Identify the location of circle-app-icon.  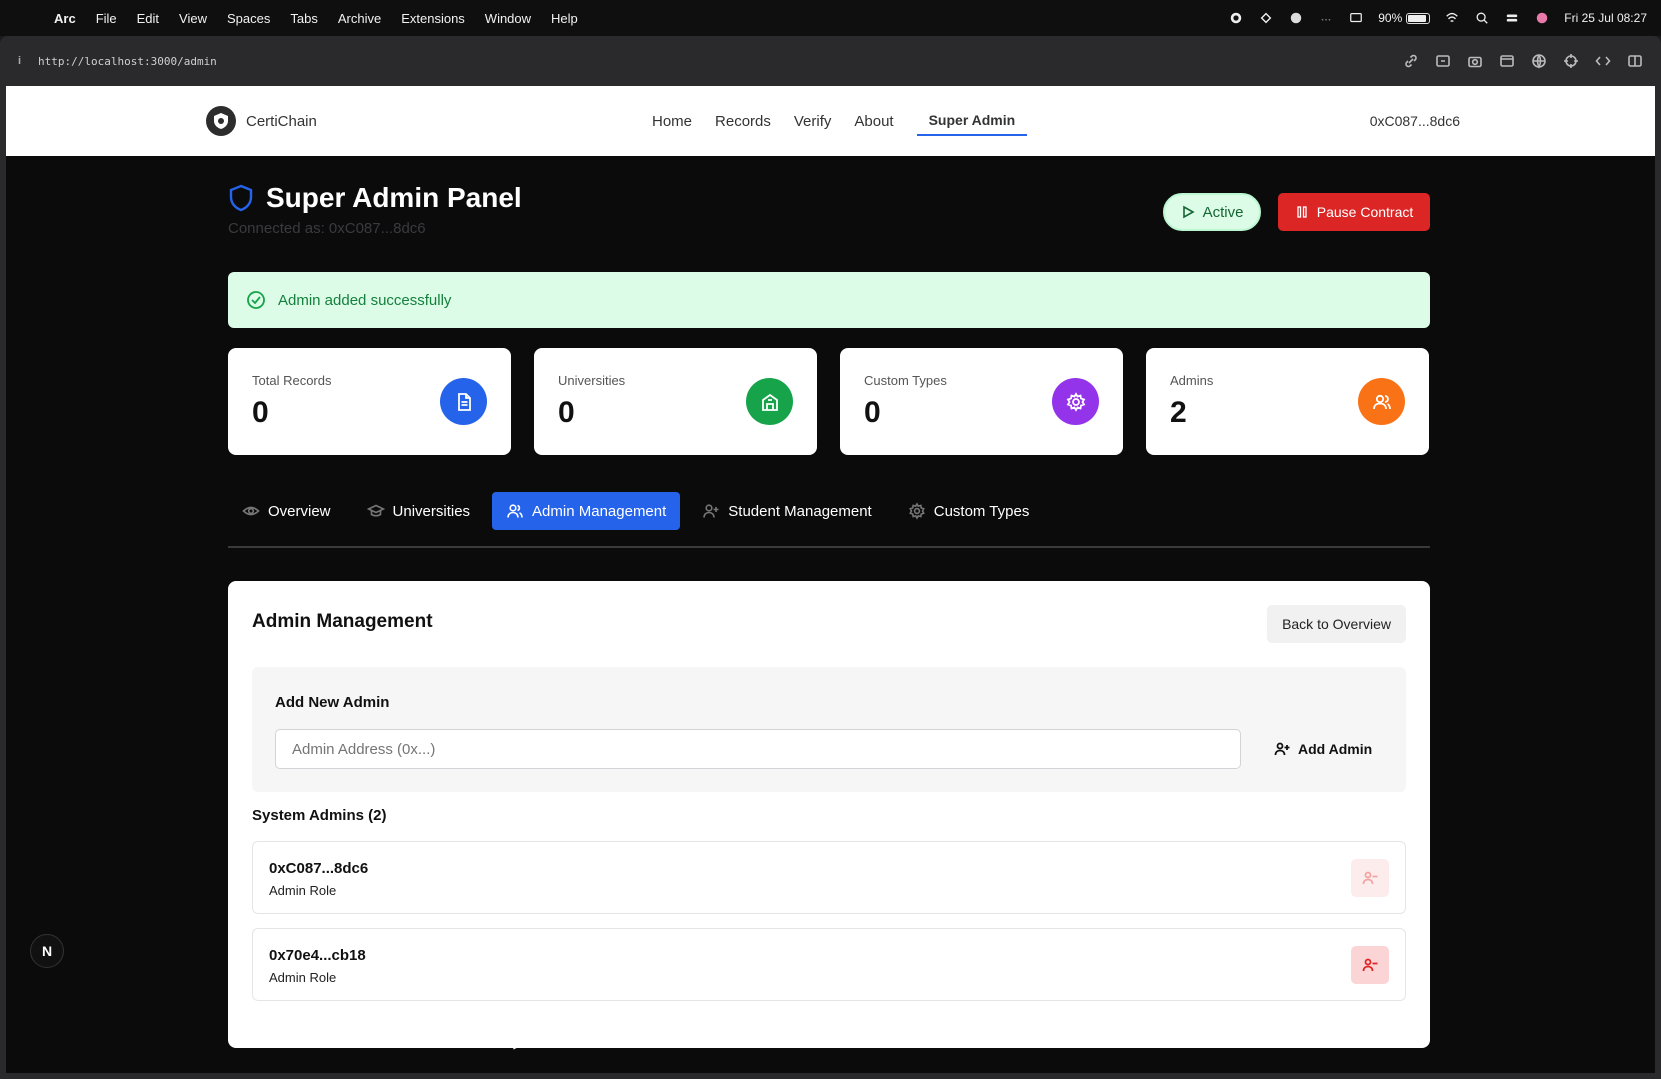
(1296, 18).